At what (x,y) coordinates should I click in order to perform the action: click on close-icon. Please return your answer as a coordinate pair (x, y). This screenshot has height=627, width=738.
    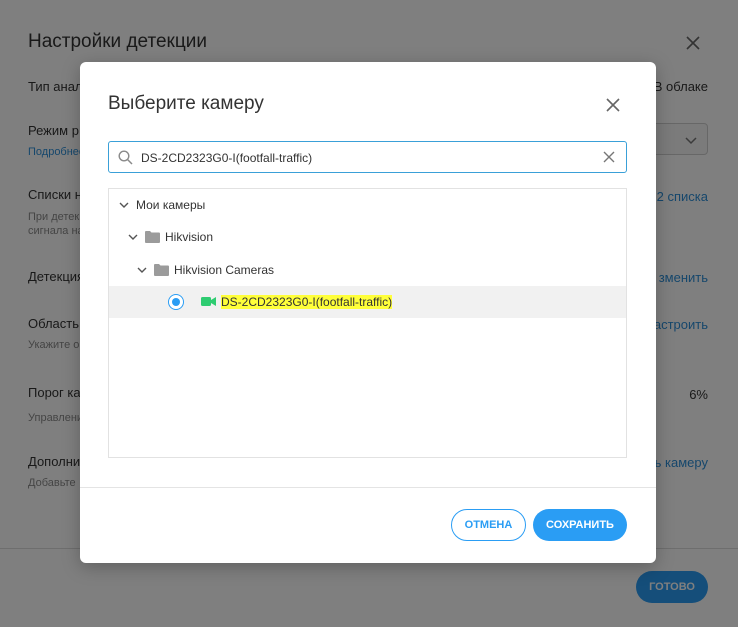
    Looking at the image, I should click on (613, 105).